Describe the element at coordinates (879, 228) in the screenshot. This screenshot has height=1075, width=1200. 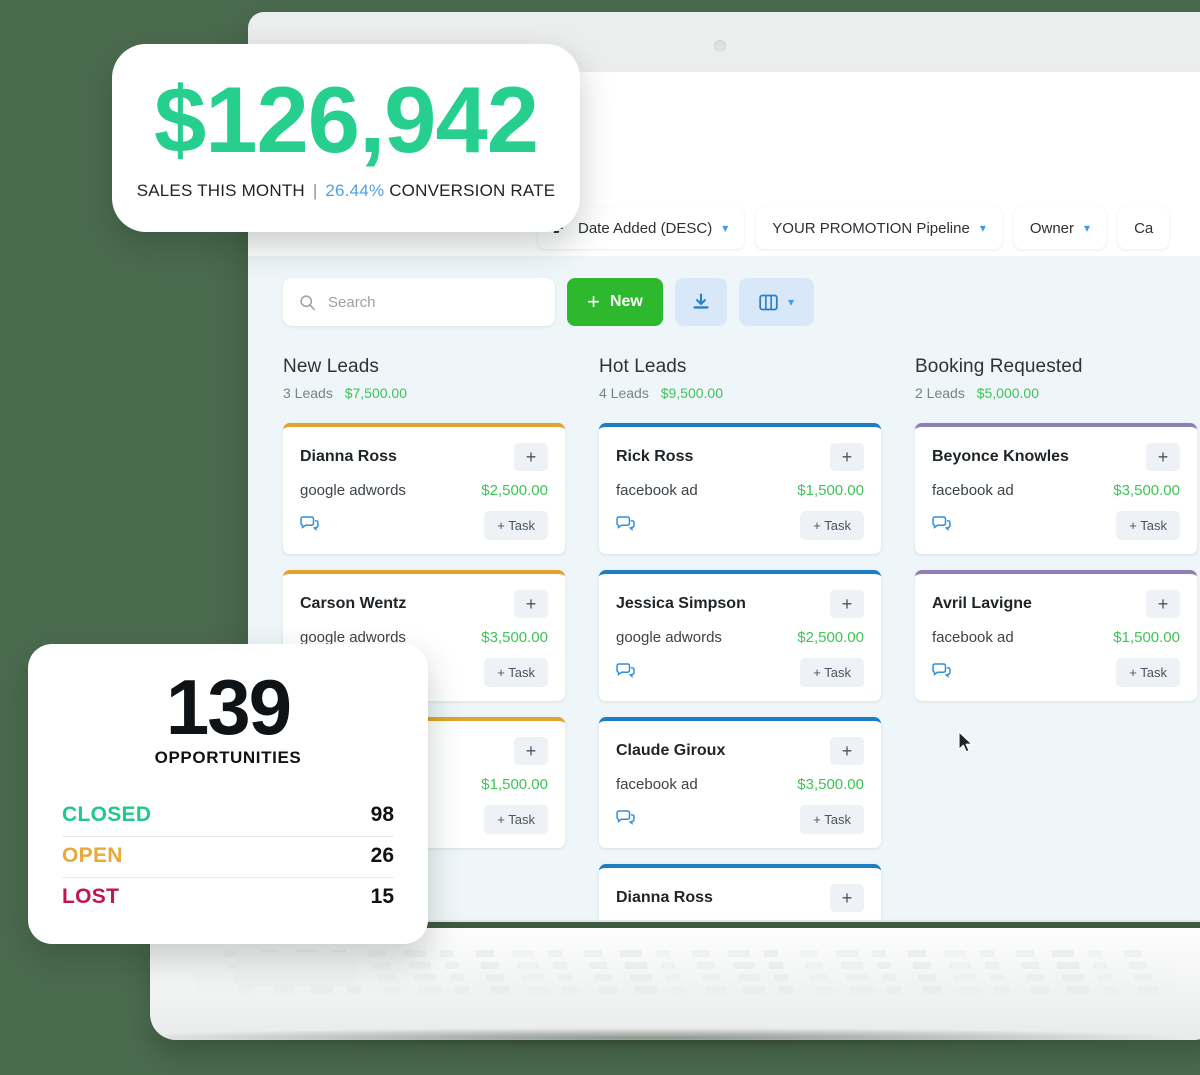
I see `filter-pipeline: YOUR PROMOTION Pipeline ▾` at that location.